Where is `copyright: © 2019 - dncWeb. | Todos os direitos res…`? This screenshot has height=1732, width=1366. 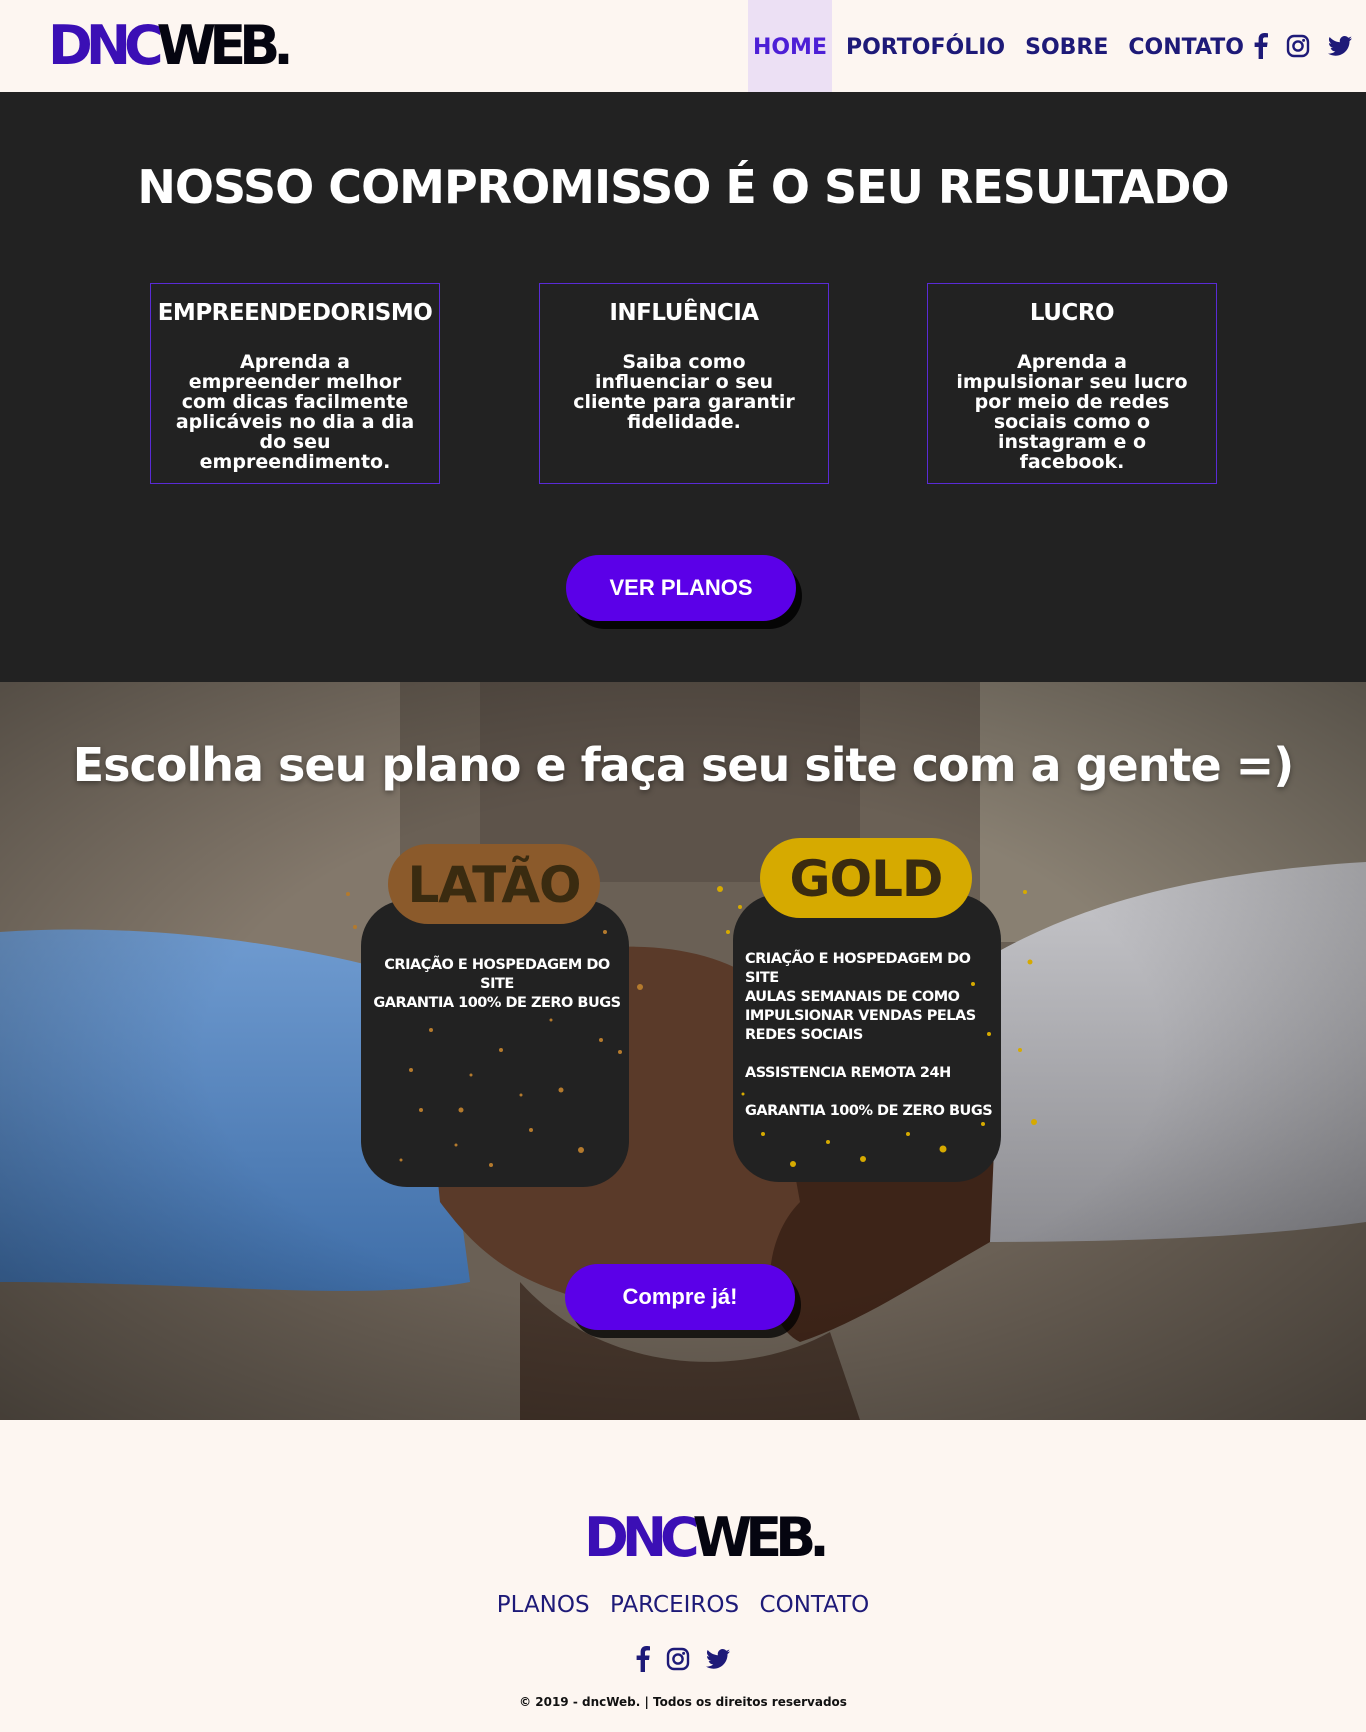
copyright: © 2019 - dncWeb. | Todos os direitos res… is located at coordinates (683, 1702).